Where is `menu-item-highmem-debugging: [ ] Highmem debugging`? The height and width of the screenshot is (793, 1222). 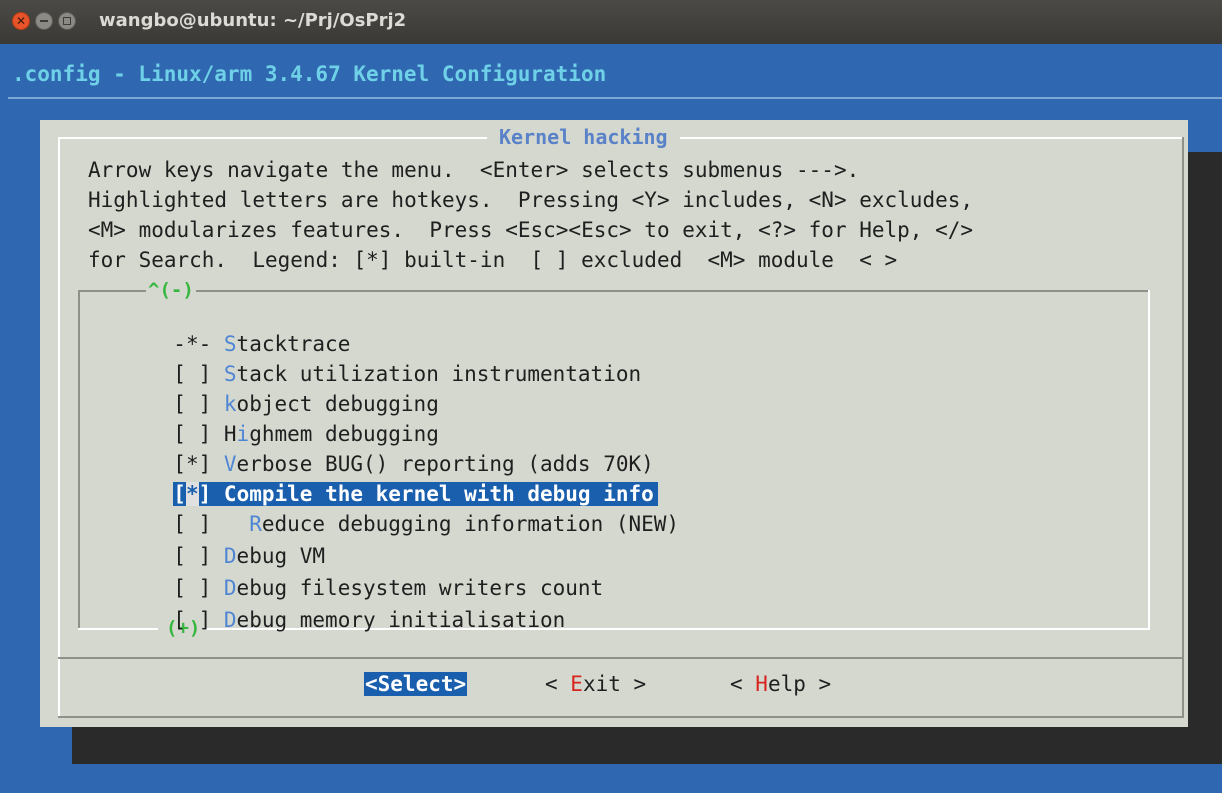 menu-item-highmem-debugging: [ ] Highmem debugging is located at coordinates (293, 422).